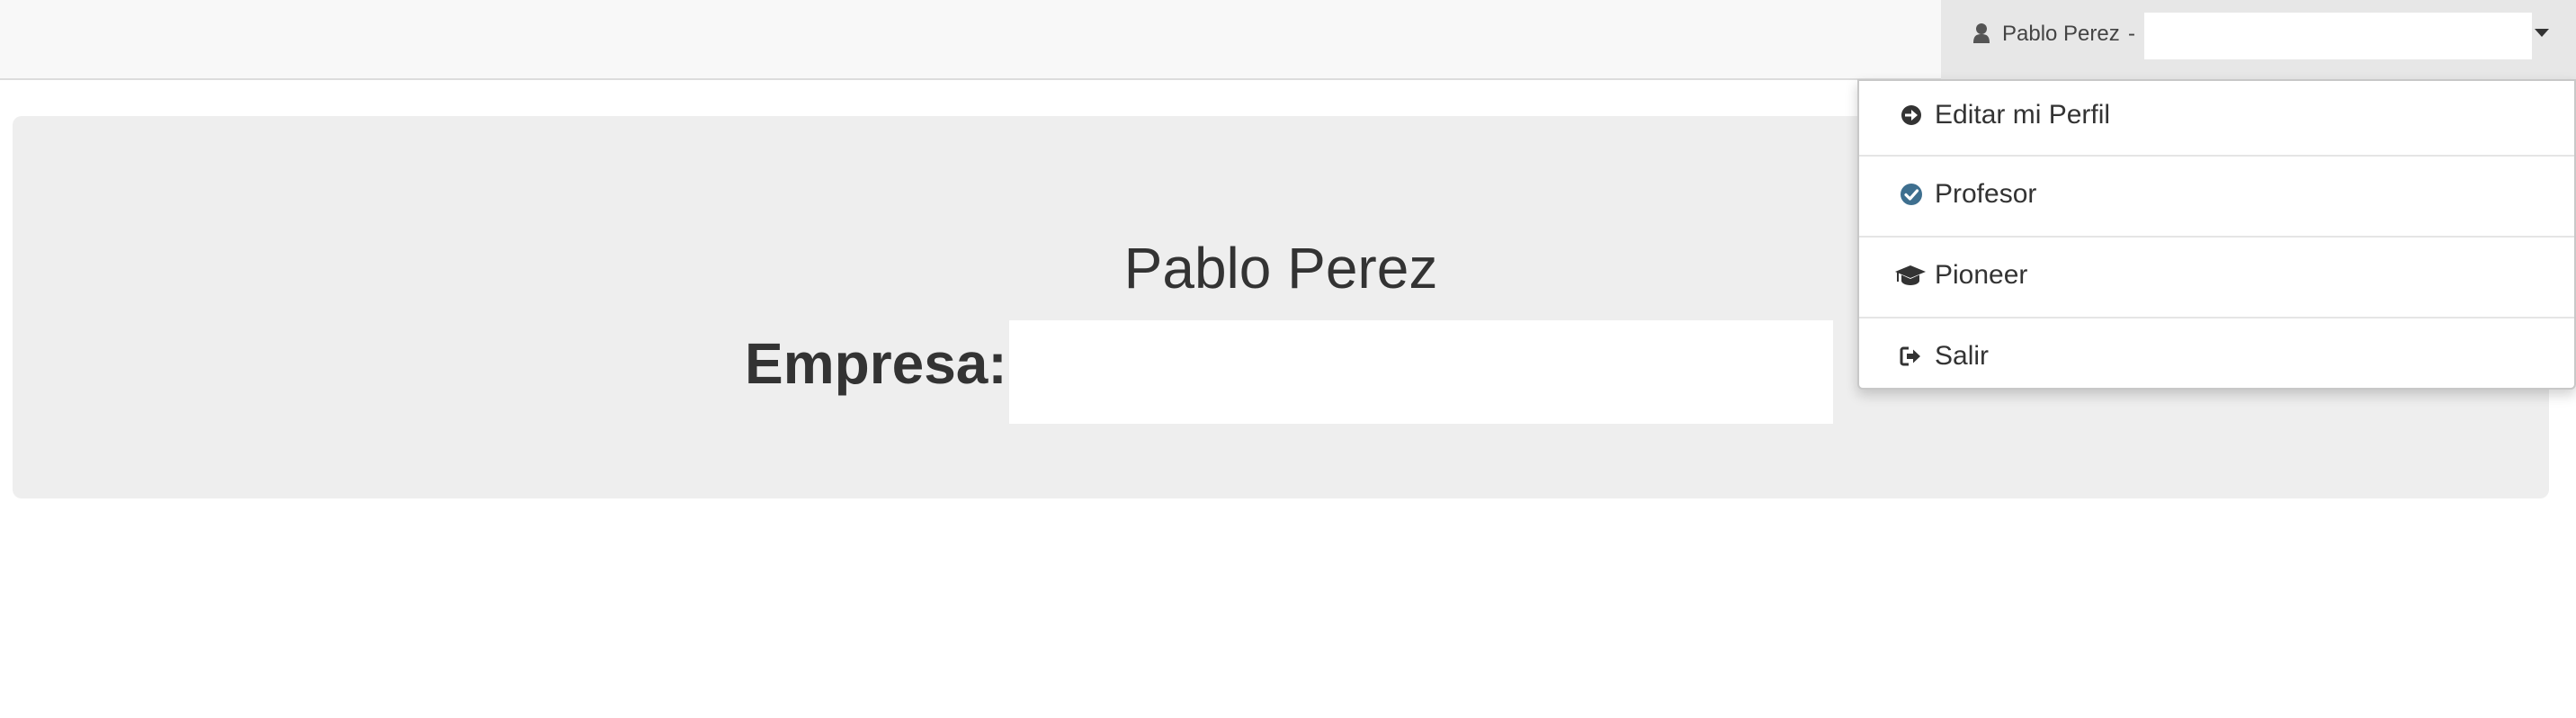 The height and width of the screenshot is (718, 2576). Describe the element at coordinates (2216, 364) in the screenshot. I see `menu-item-salir: Salir` at that location.